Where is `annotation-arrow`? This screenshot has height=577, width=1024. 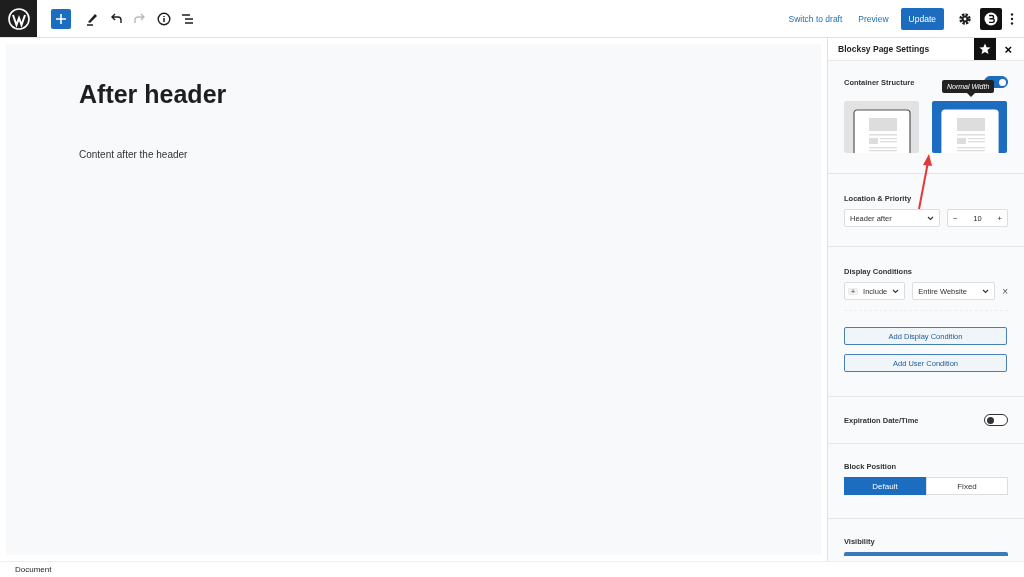
annotation-arrow is located at coordinates (925, 182).